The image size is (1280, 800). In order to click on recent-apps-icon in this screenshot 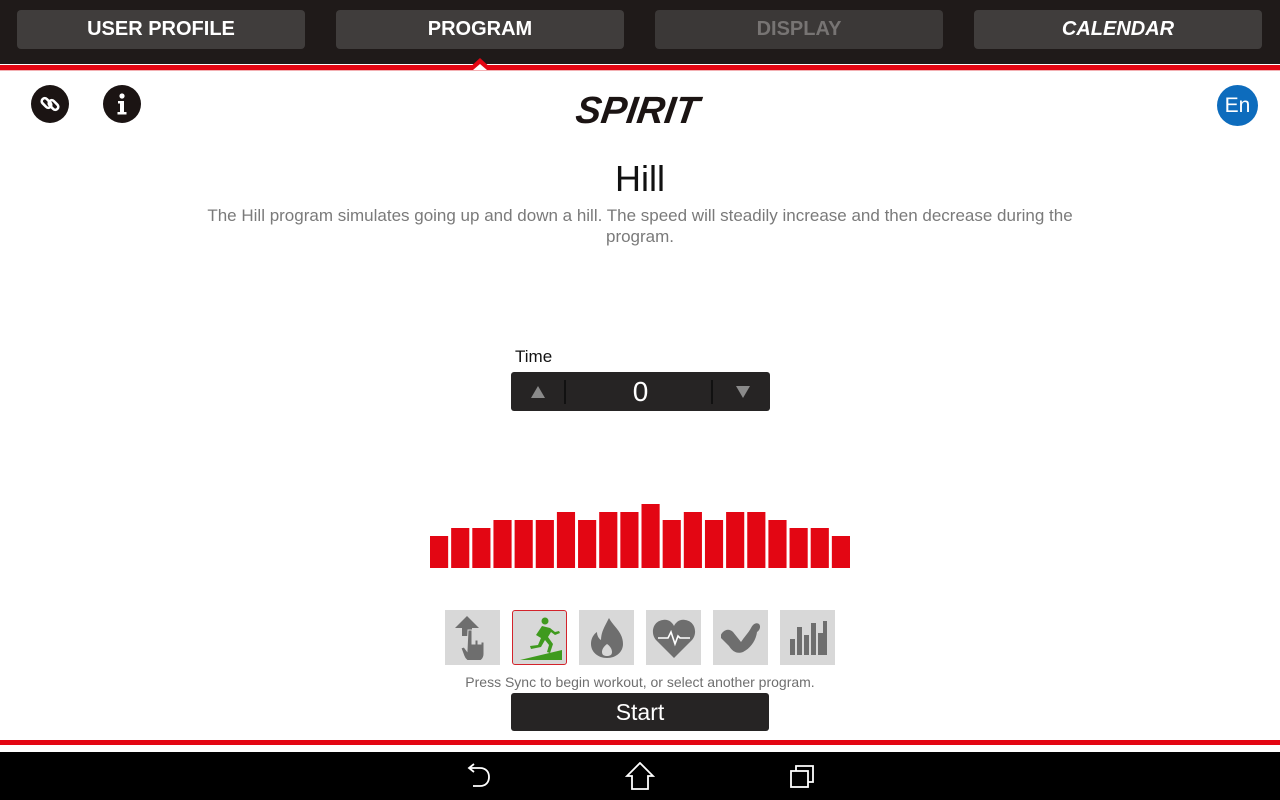, I will do `click(802, 776)`.